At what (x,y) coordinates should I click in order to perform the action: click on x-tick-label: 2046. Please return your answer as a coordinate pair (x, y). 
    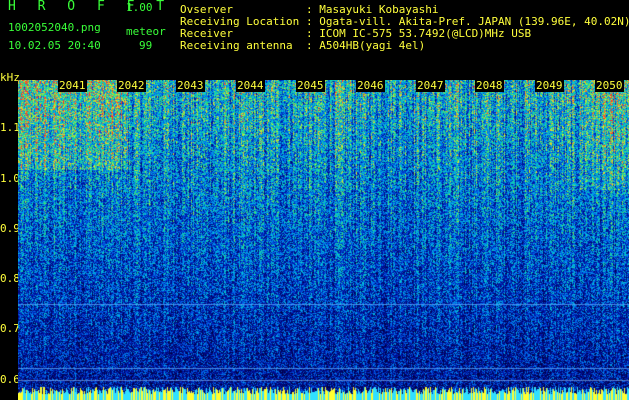
    Looking at the image, I should click on (370, 85).